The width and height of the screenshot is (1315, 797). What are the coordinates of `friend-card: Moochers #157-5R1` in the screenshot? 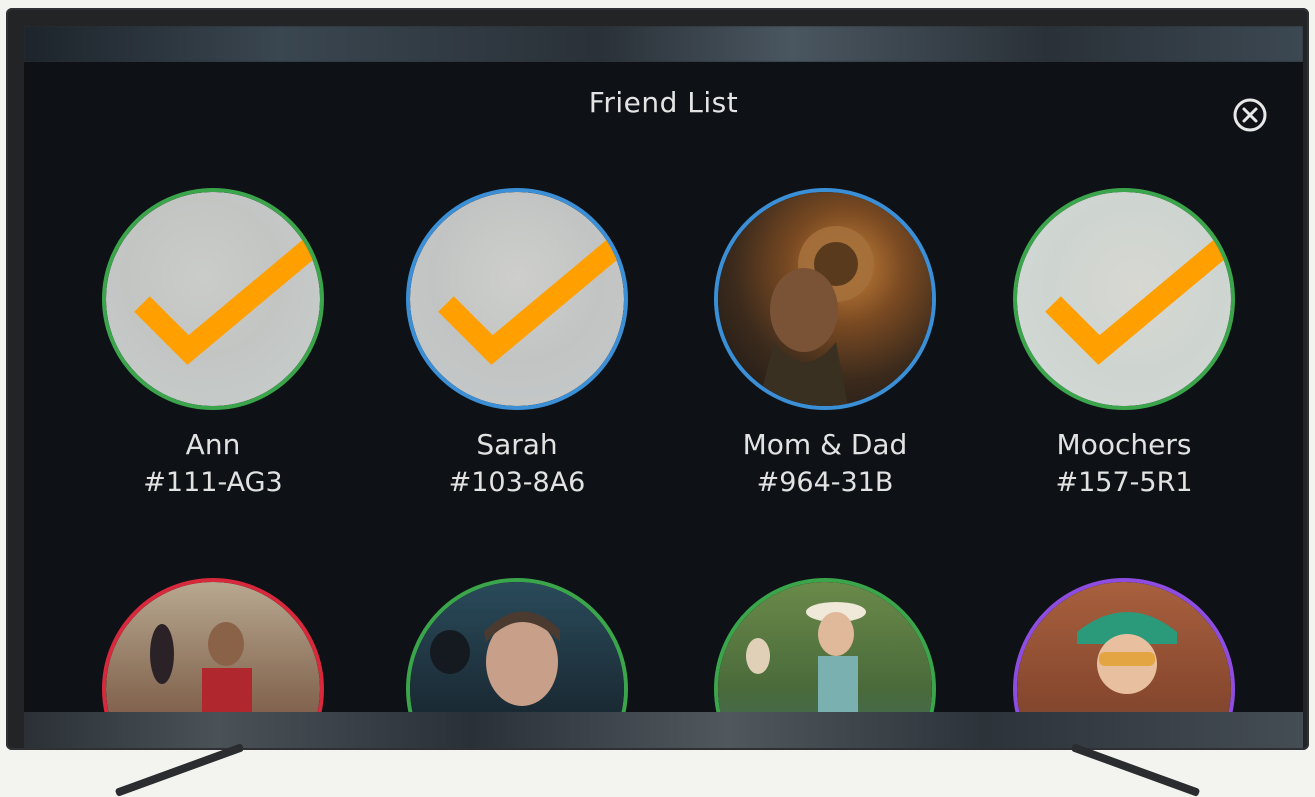 It's located at (1124, 345).